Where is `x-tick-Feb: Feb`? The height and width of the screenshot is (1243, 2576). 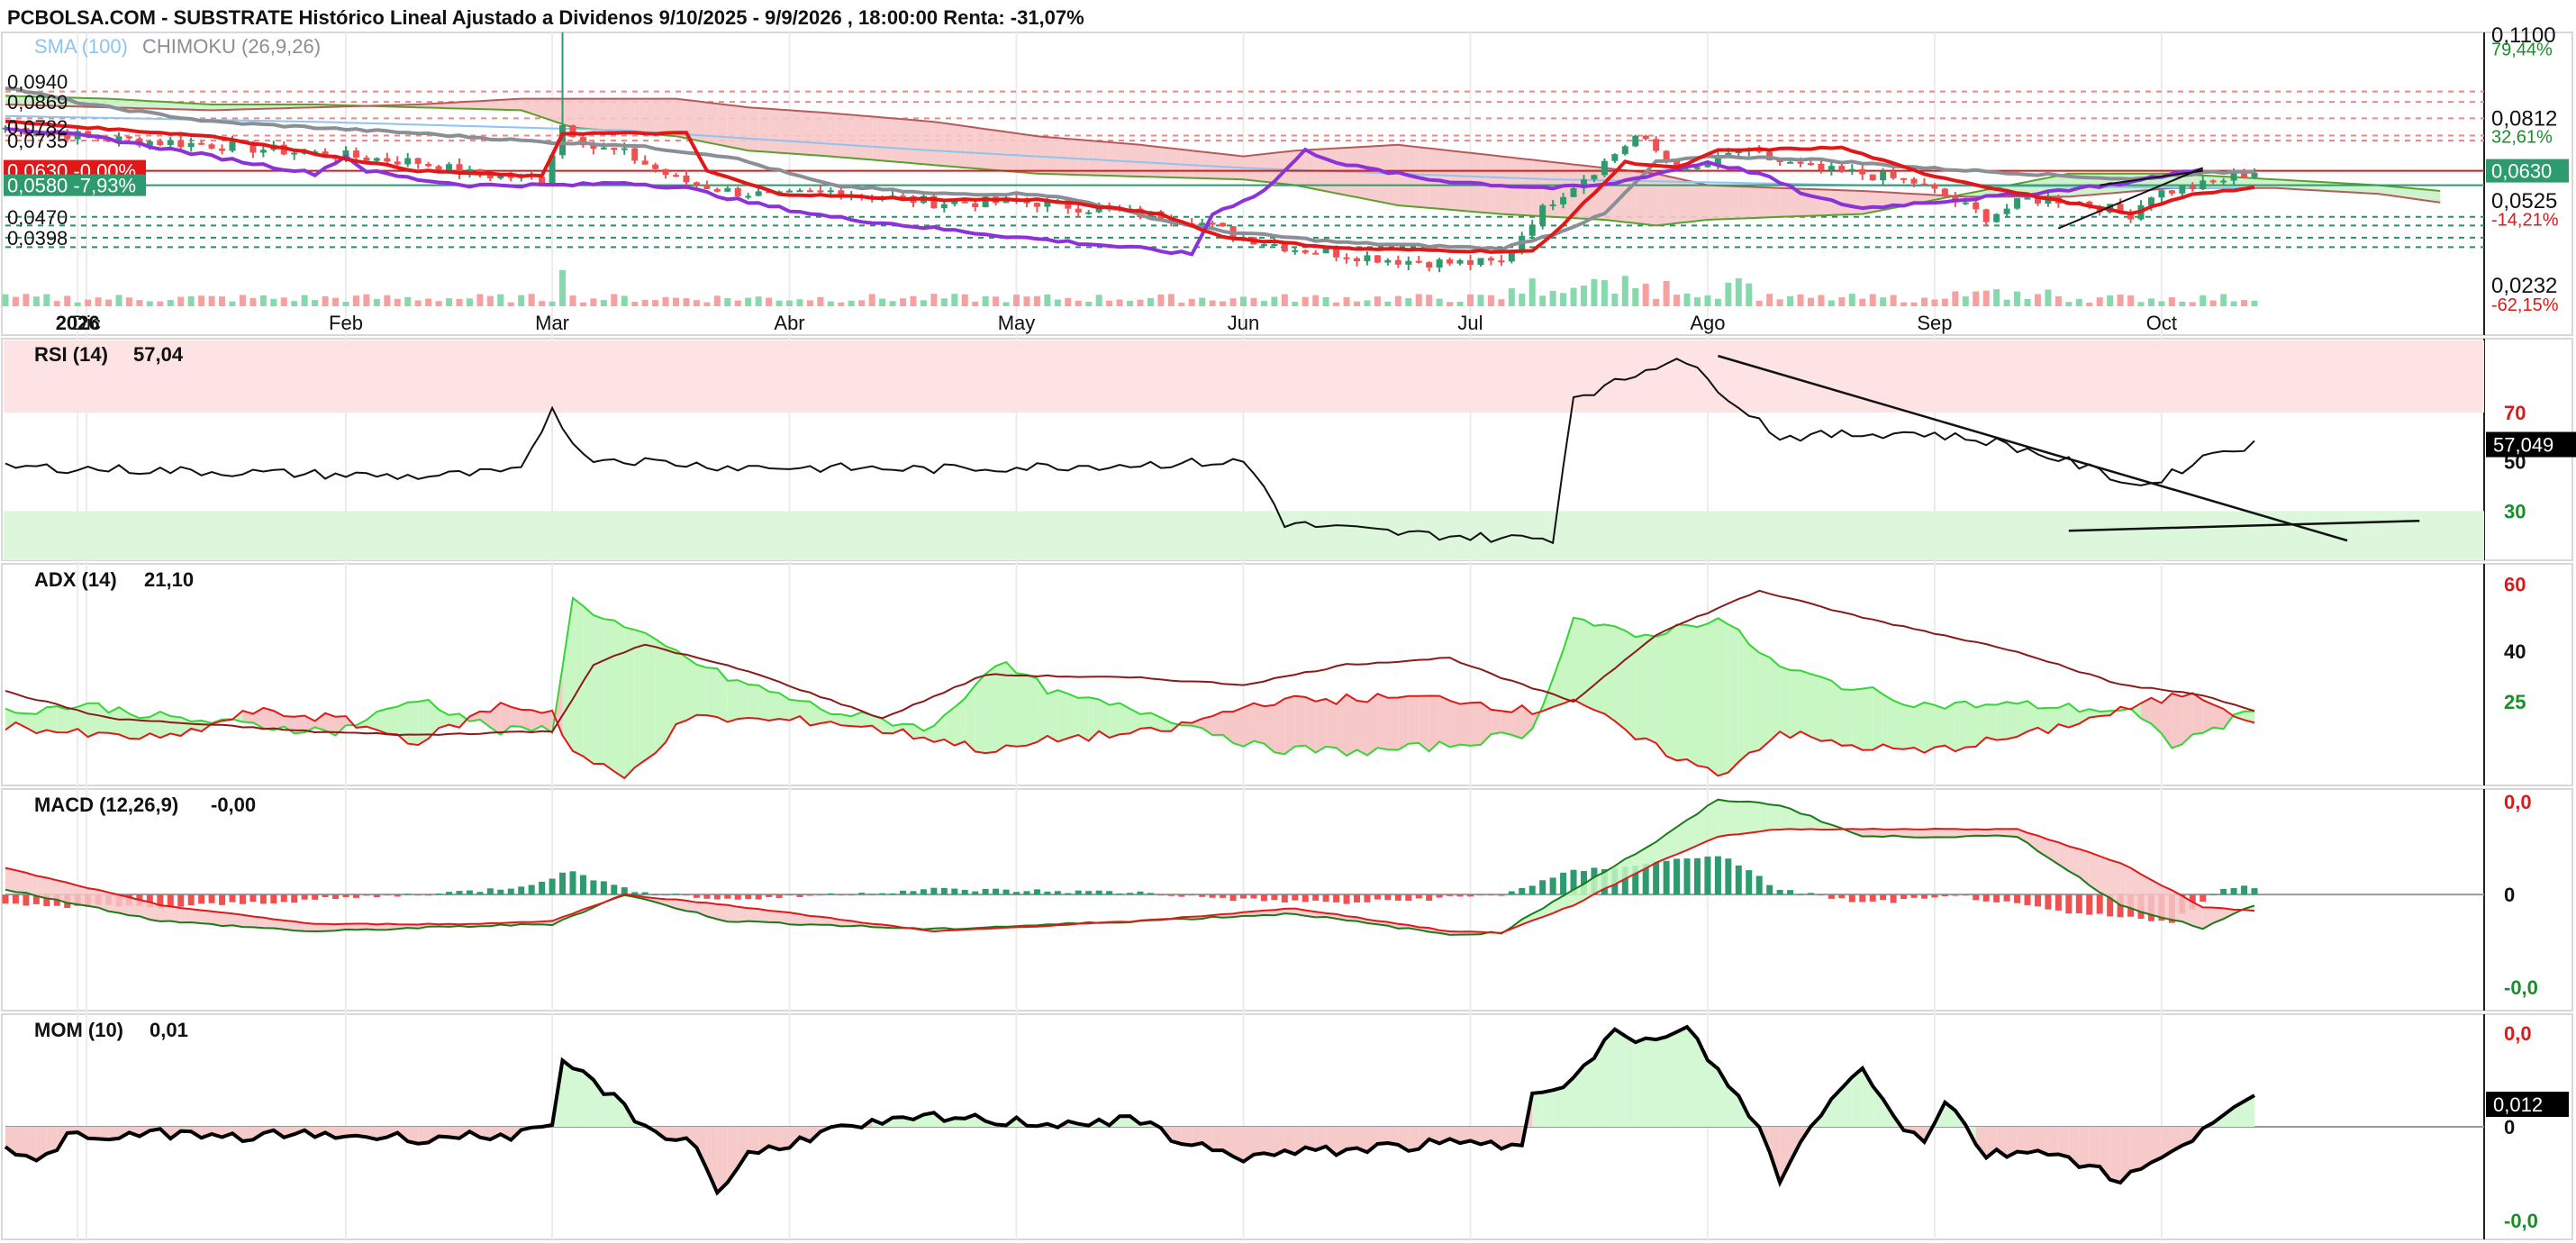
x-tick-Feb: Feb is located at coordinates (346, 323).